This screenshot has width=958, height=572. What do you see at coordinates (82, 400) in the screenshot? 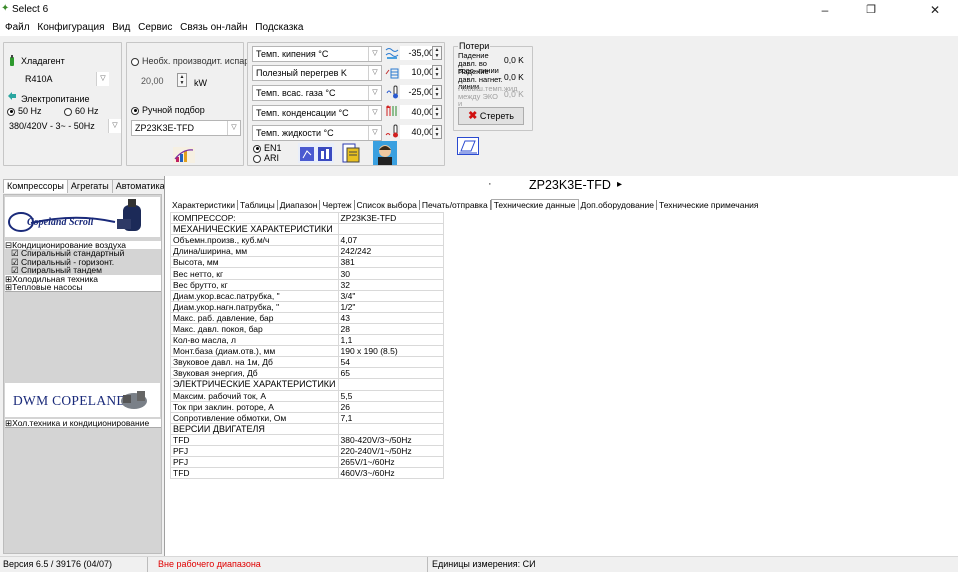
I see `dwm-copeland-logo: DWM COPELAND` at bounding box center [82, 400].